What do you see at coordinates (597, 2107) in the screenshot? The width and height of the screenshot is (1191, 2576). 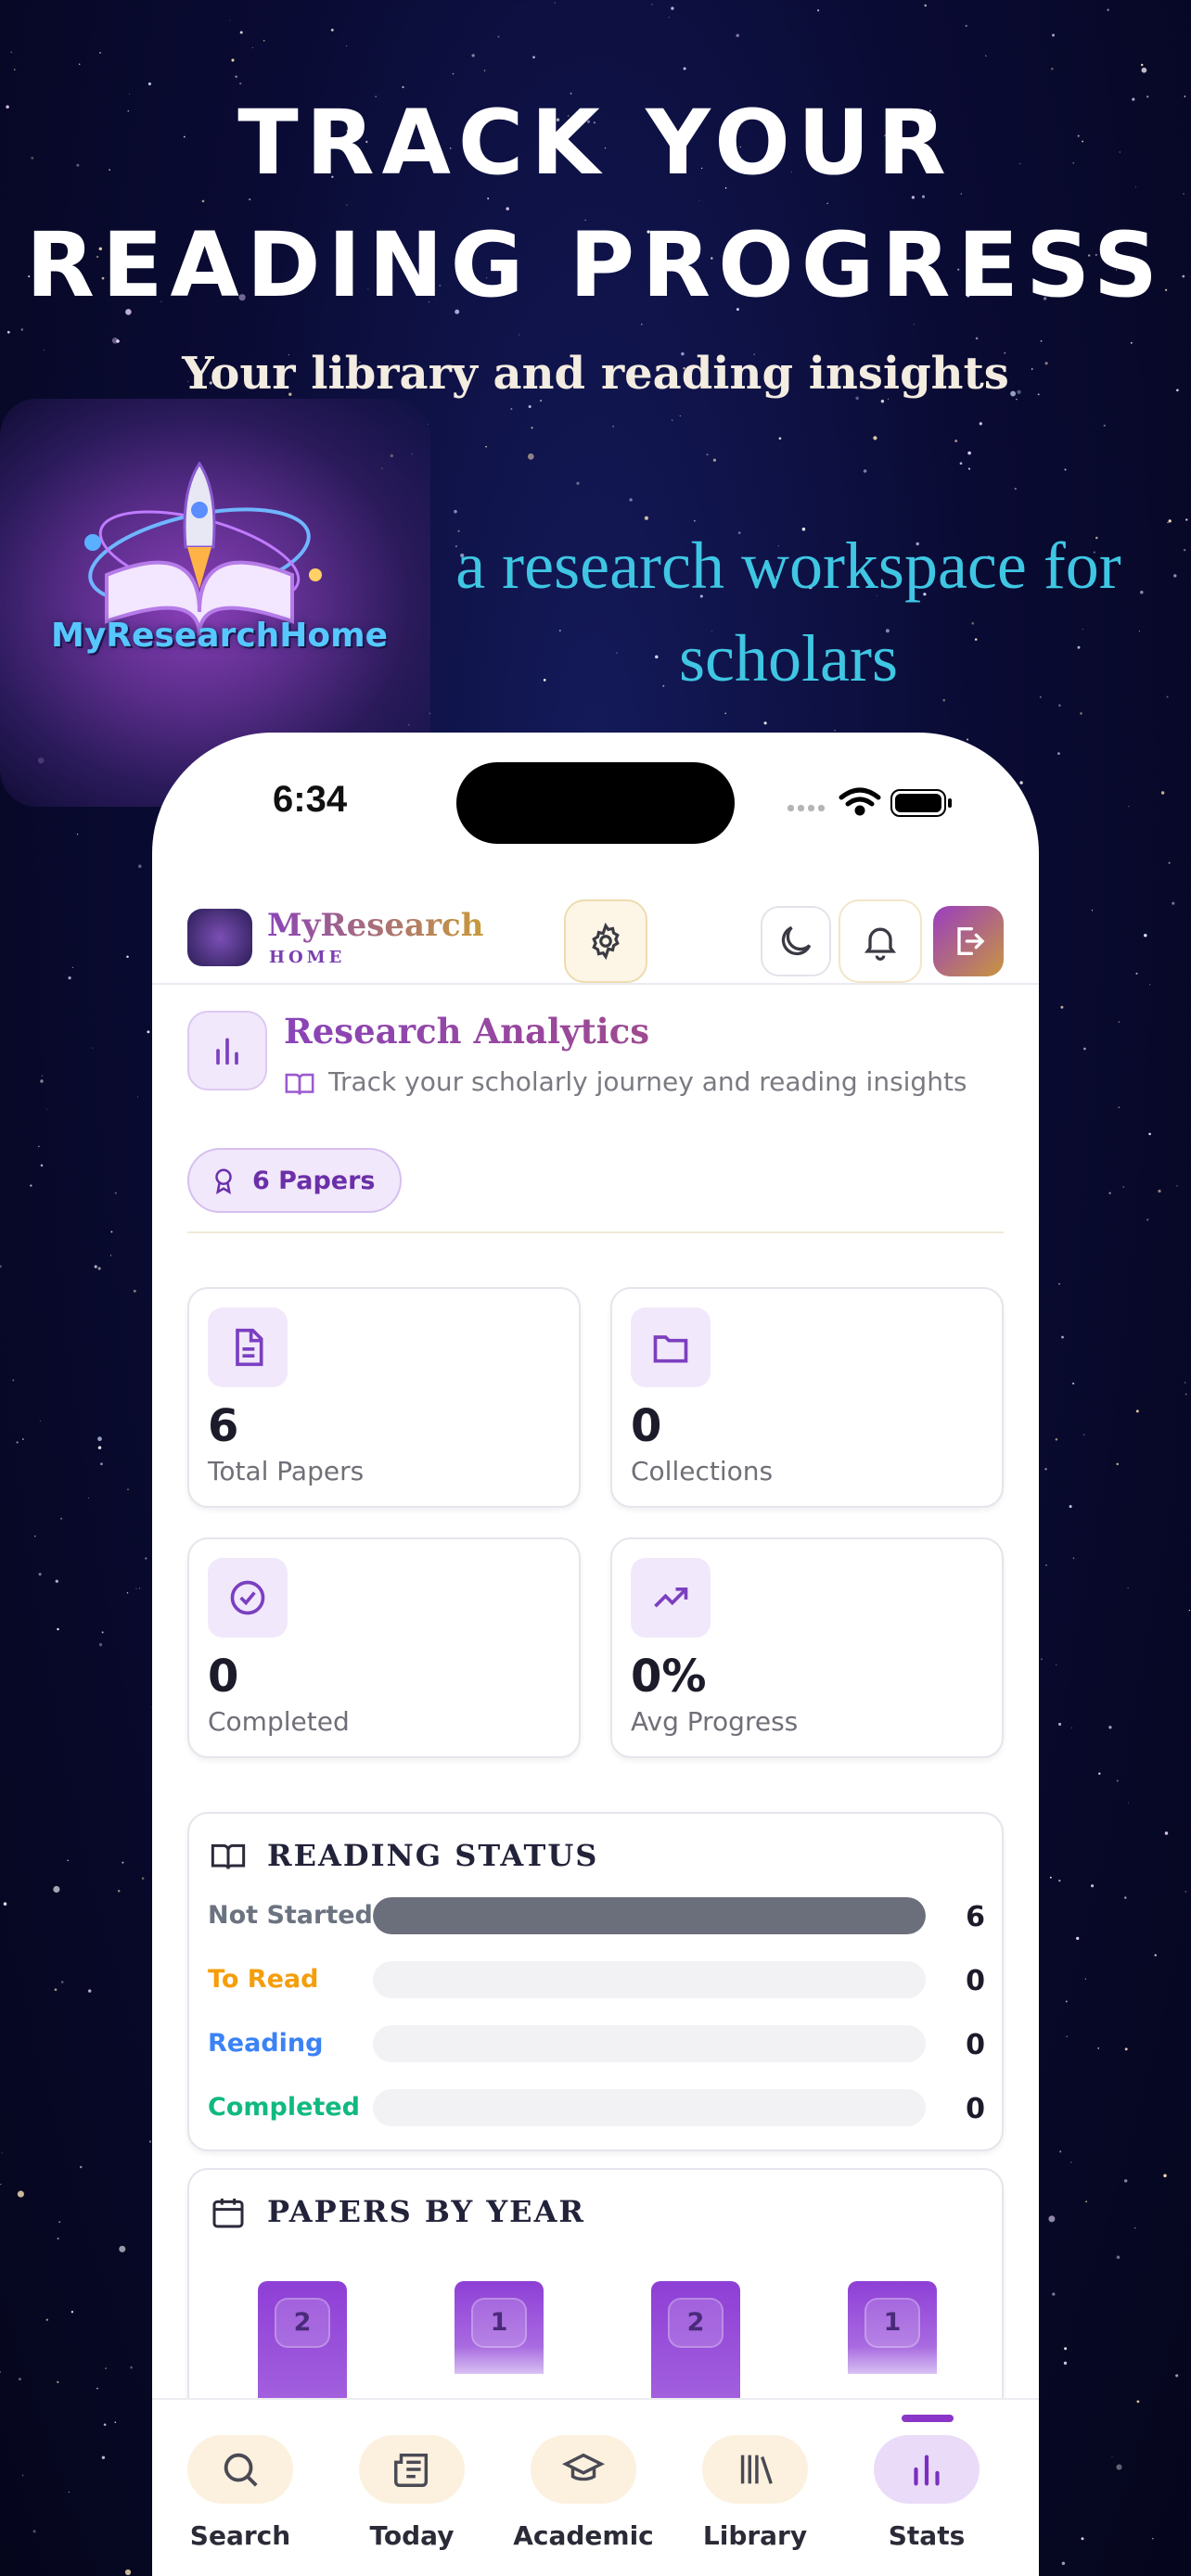 I see `status-row-completed: Completed 0` at bounding box center [597, 2107].